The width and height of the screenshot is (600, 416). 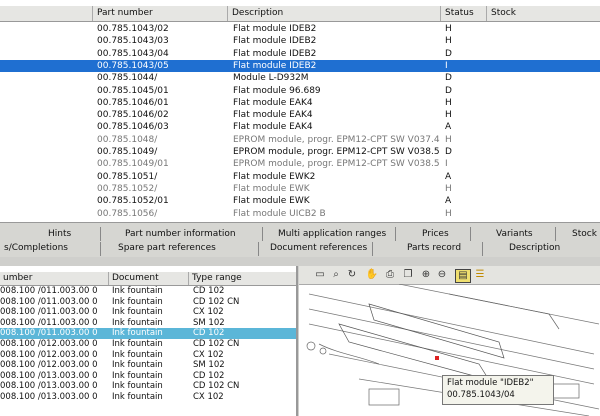 What do you see at coordinates (300, 115) in the screenshot?
I see `table-row: 00.785.1046/02 Flat module EAK4 H` at bounding box center [300, 115].